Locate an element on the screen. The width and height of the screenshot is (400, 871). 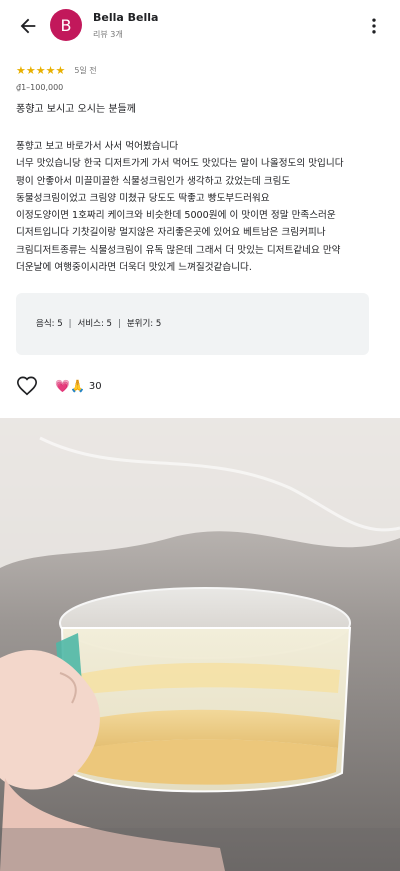
rating-row: ★★★★★ 5일 전 is located at coordinates (56, 70).